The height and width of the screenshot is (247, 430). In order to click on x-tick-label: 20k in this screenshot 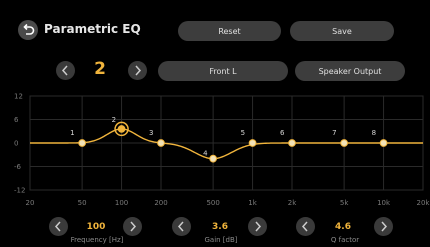, I will do `click(423, 203)`.